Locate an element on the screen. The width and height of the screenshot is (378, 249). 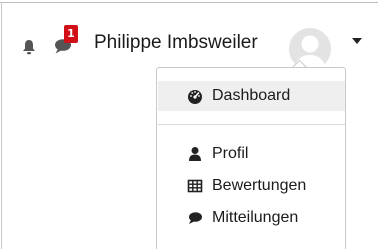
menu-item-label: Profil is located at coordinates (230, 153).